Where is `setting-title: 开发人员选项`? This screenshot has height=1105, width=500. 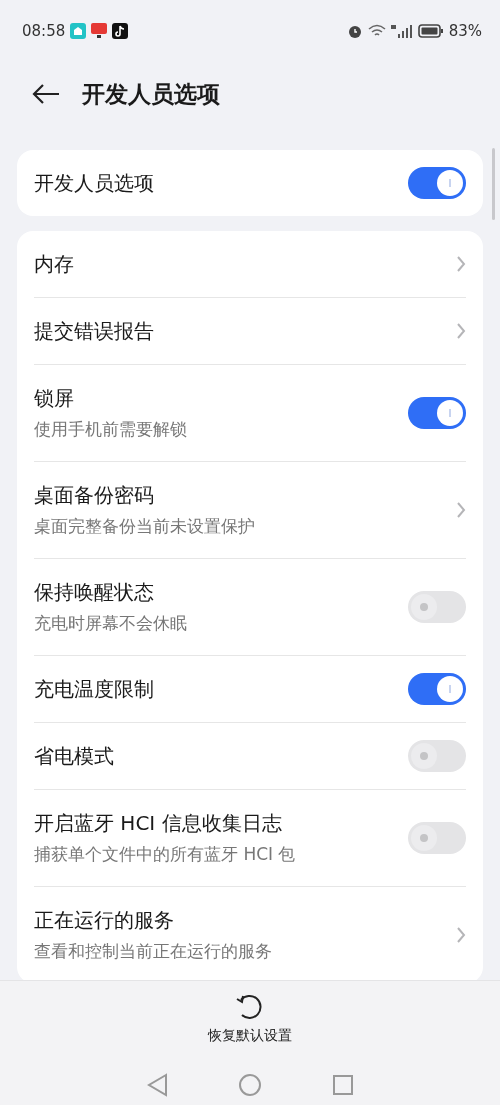
setting-title: 开发人员选项 is located at coordinates (94, 183).